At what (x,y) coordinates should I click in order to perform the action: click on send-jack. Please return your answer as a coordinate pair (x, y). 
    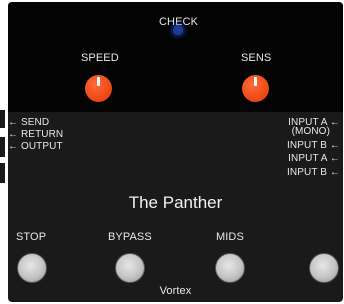
    Looking at the image, I should click on (2, 119).